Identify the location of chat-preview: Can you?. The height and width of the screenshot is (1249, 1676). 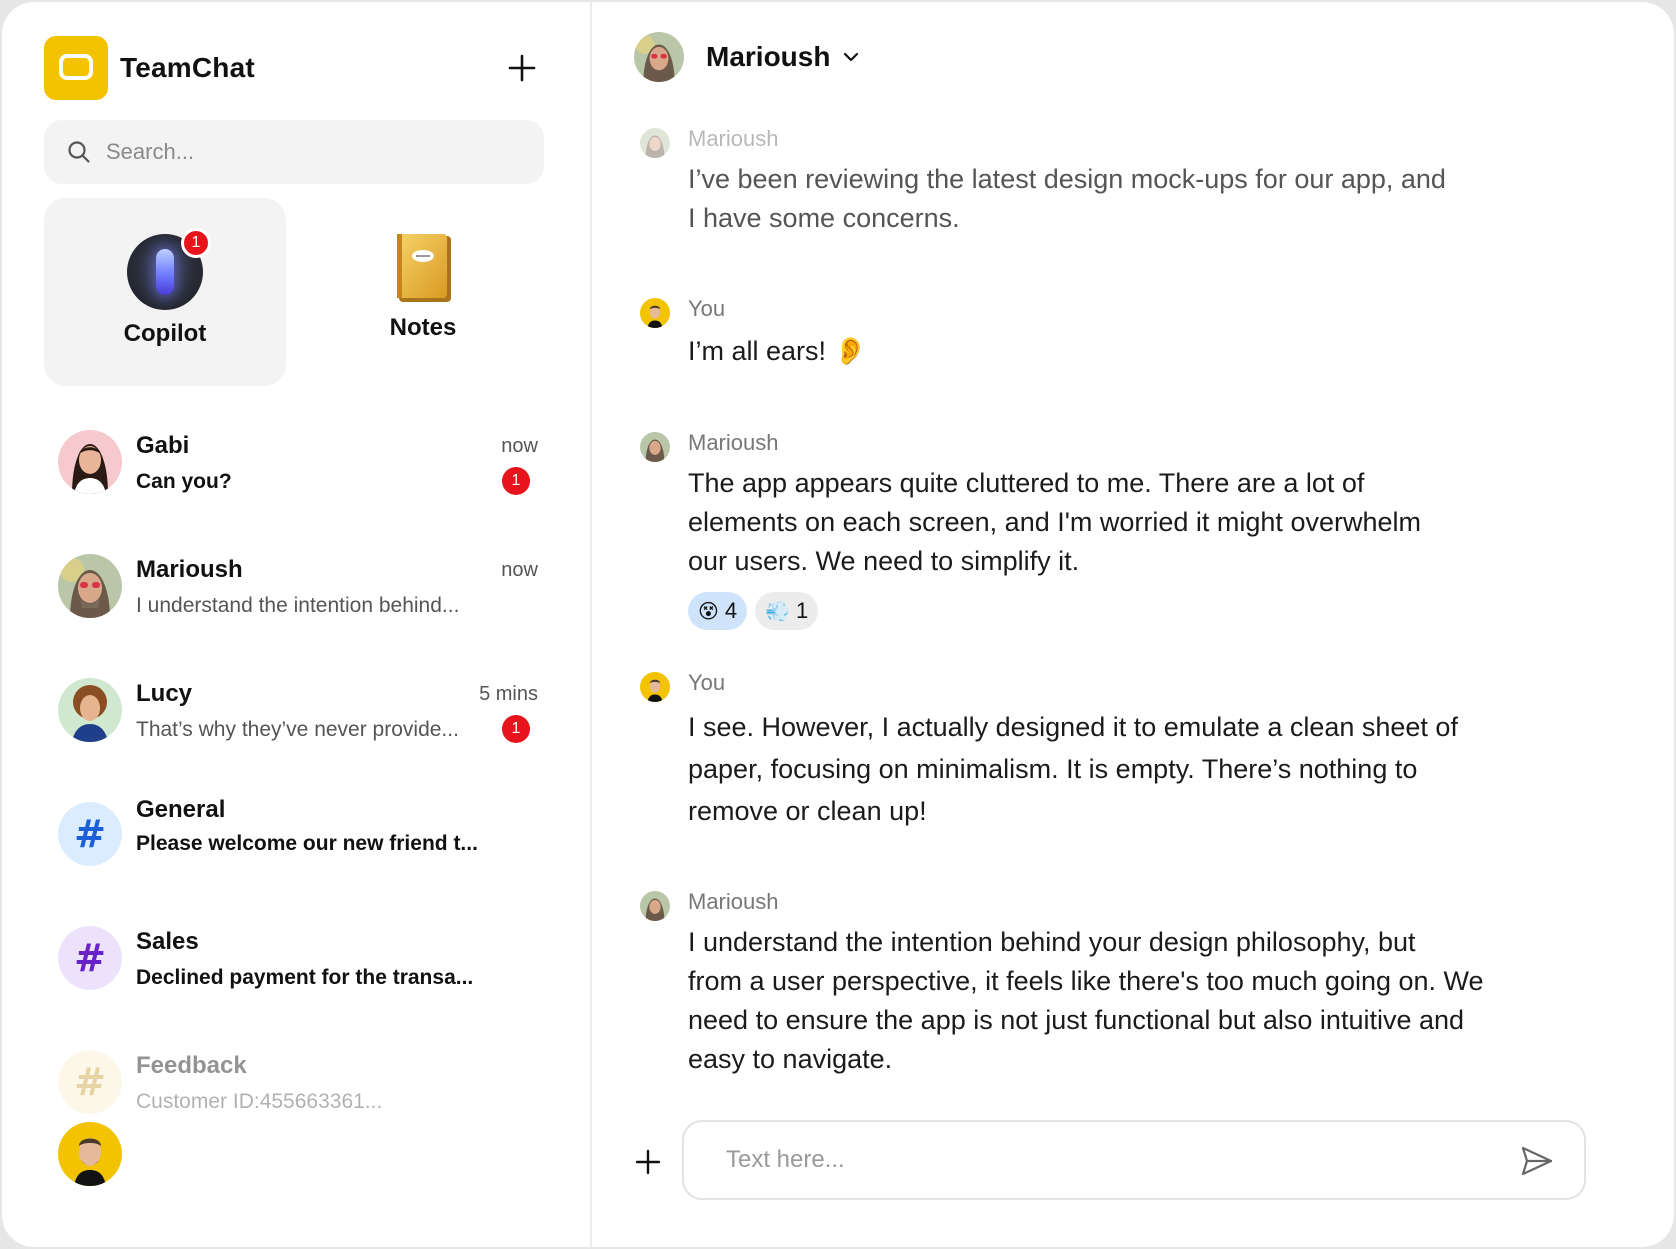
(184, 481).